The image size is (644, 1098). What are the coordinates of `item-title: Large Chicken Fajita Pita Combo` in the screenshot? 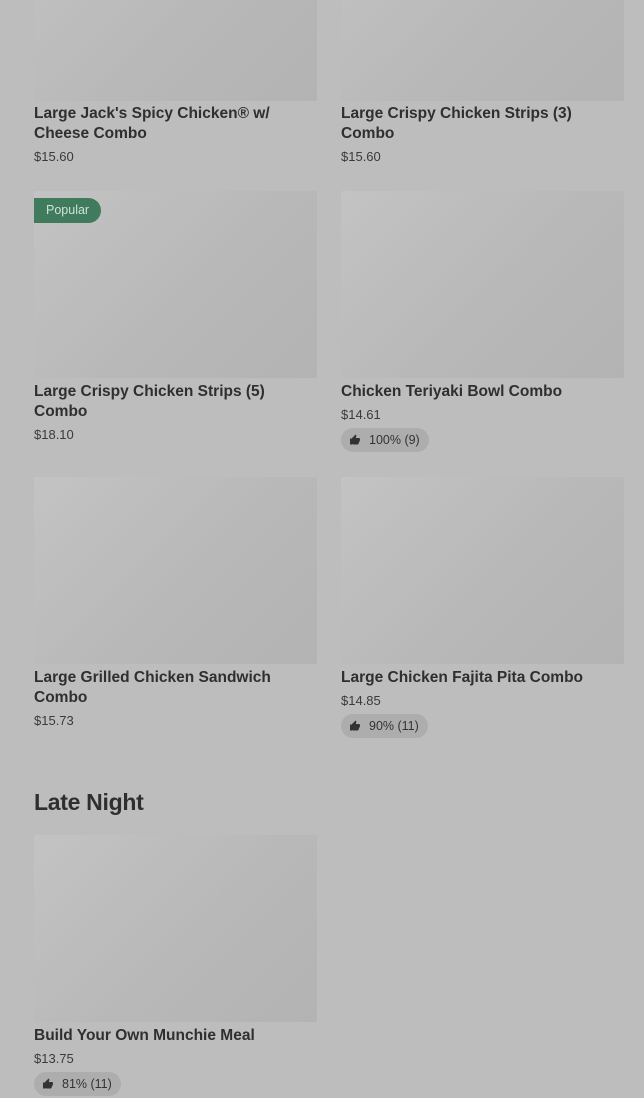 It's located at (482, 678).